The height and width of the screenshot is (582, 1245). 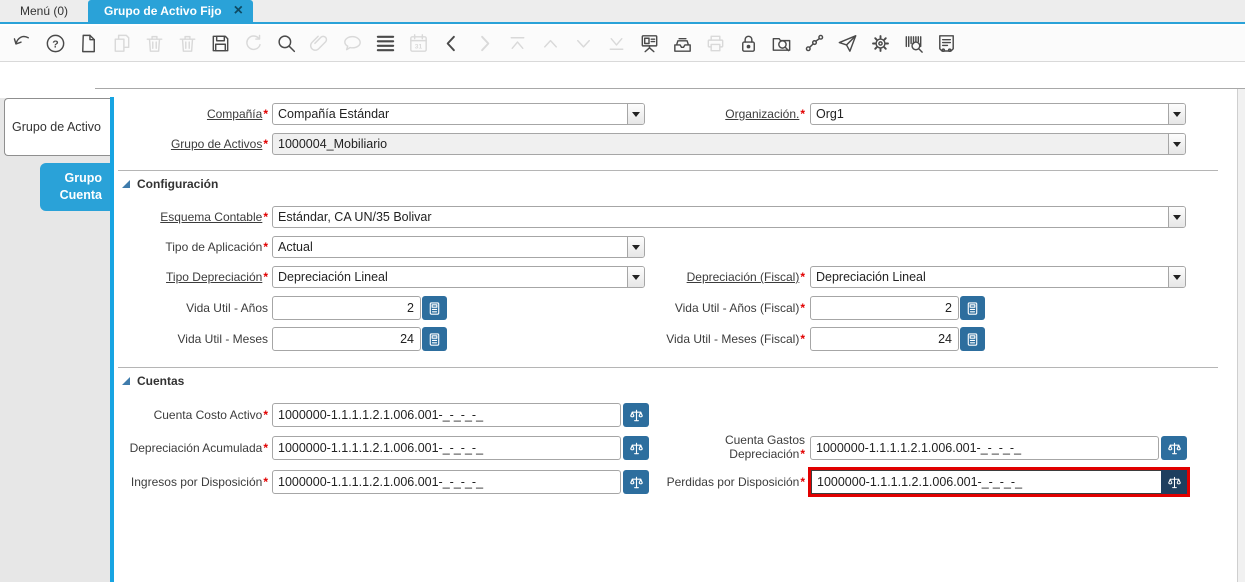 What do you see at coordinates (222, 339) in the screenshot?
I see `vida-util-meses-label: Vida Util - Meses` at bounding box center [222, 339].